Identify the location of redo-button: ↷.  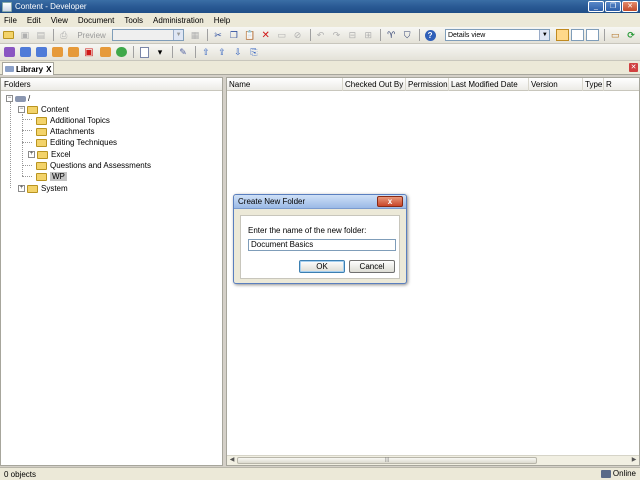
(336, 35).